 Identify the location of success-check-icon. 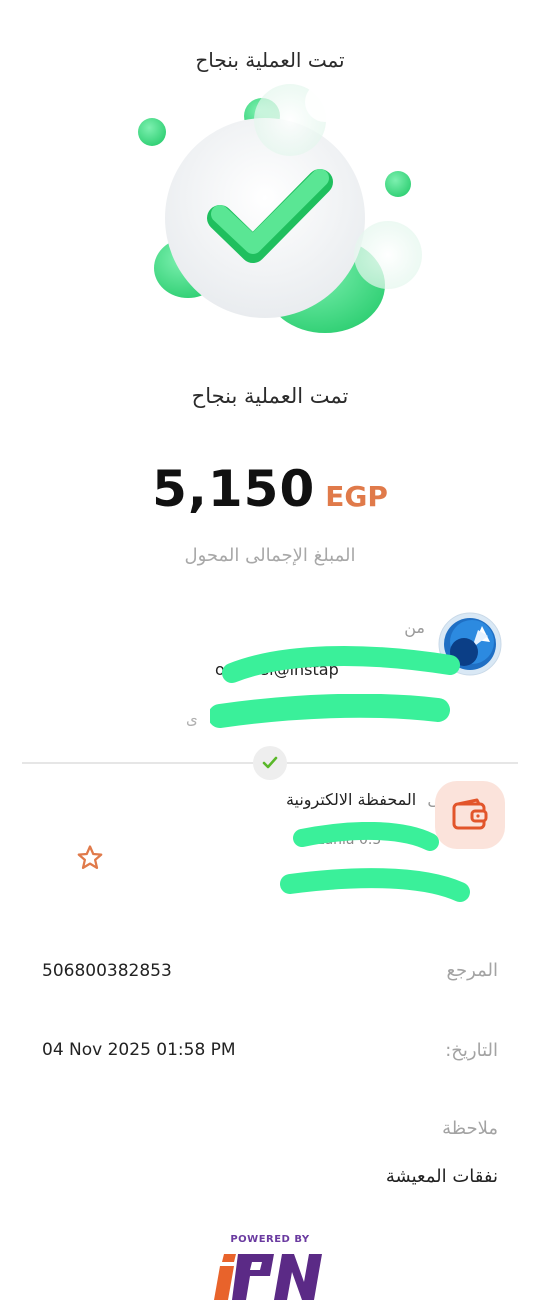
(280, 207).